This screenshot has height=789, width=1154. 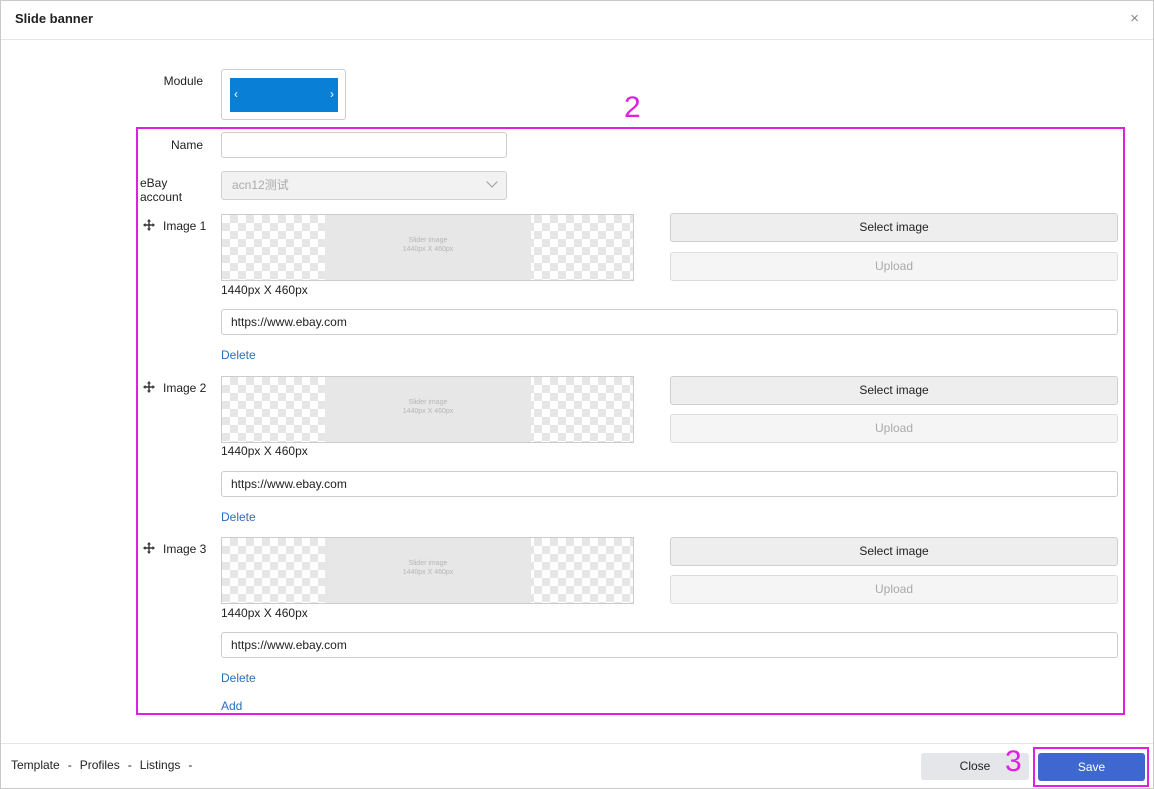 I want to click on image-2-preview: Slider image 1440px X 460px, so click(x=427, y=409).